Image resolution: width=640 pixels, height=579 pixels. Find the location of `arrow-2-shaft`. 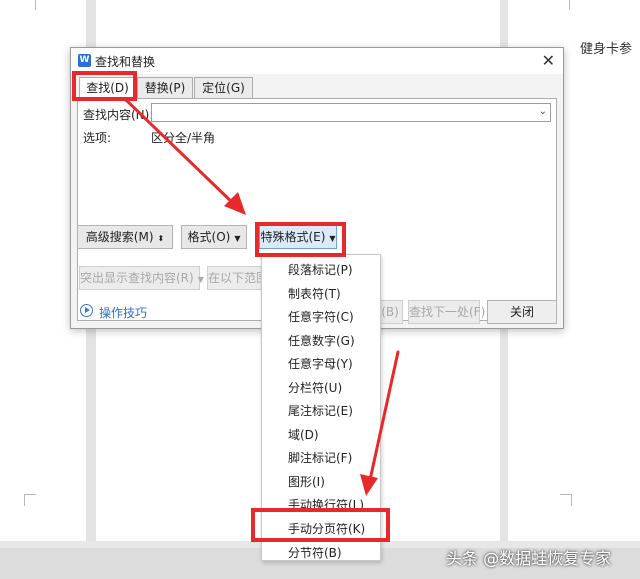

arrow-2-shaft is located at coordinates (384, 416).